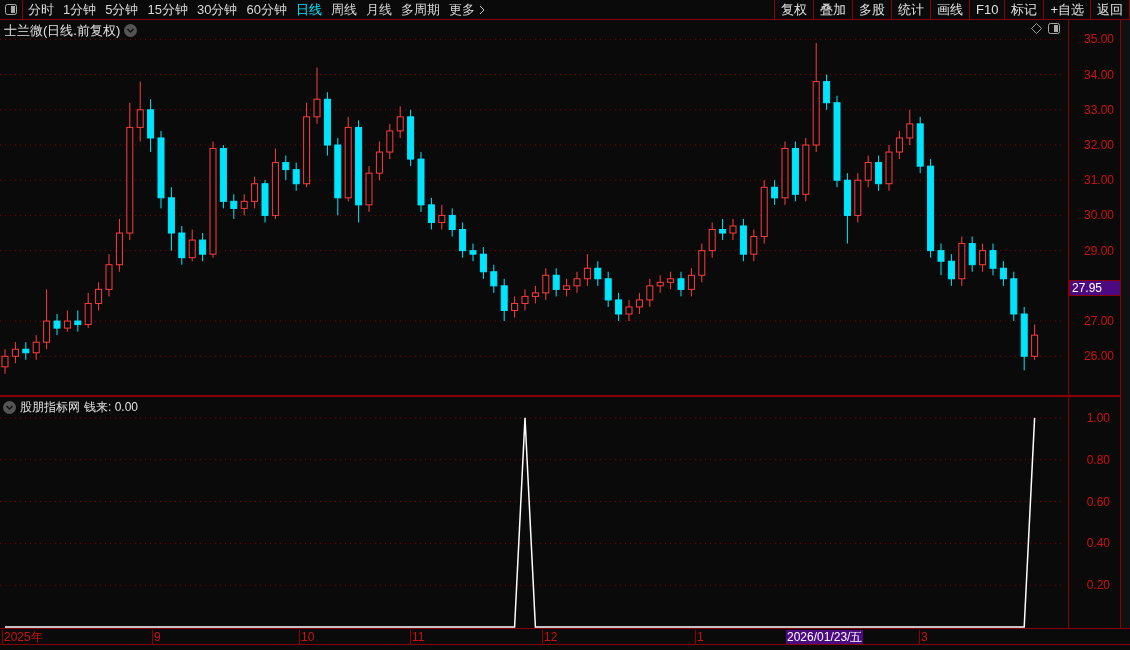 The image size is (1130, 650). What do you see at coordinates (217, 10) in the screenshot?
I see `period-tab: 30分钟` at bounding box center [217, 10].